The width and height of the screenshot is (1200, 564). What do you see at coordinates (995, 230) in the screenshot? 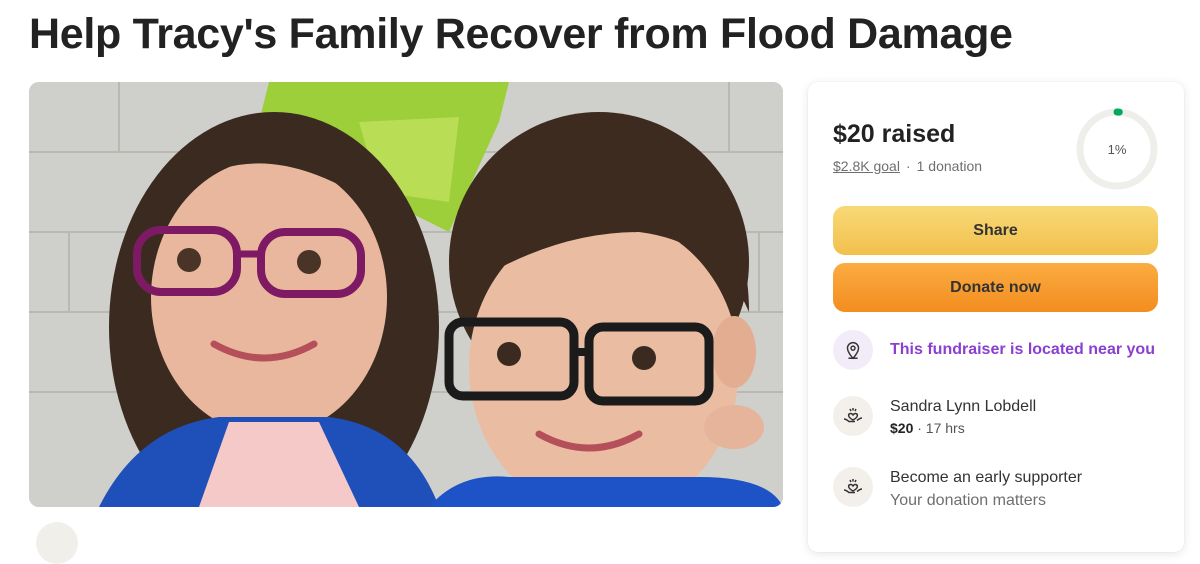
I see `share-button: Share` at bounding box center [995, 230].